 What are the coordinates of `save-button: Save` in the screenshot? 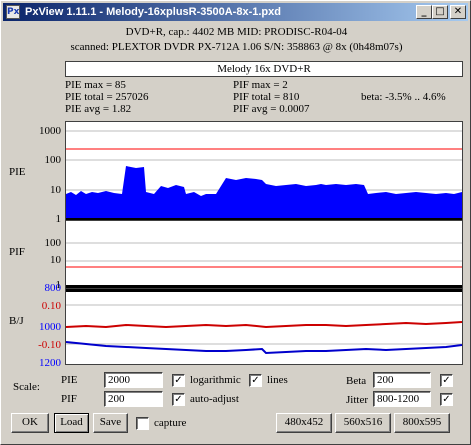 It's located at (110, 423).